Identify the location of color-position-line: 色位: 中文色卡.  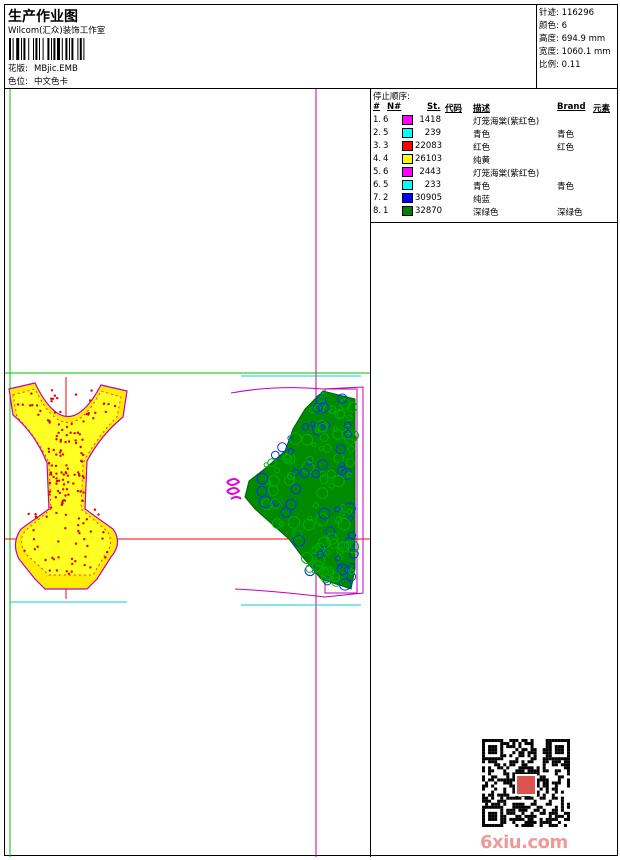
(38, 81).